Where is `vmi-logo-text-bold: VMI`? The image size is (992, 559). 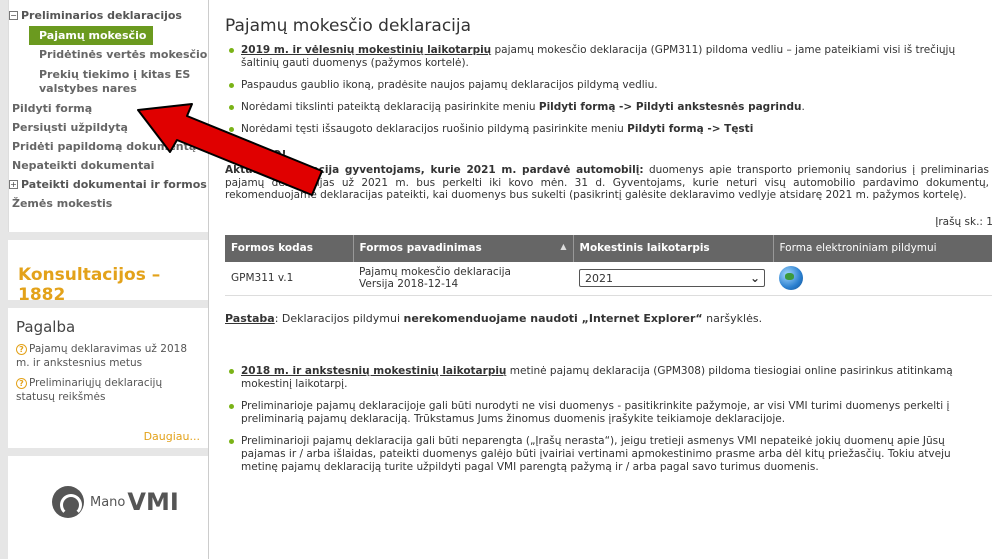 vmi-logo-text-bold: VMI is located at coordinates (153, 502).